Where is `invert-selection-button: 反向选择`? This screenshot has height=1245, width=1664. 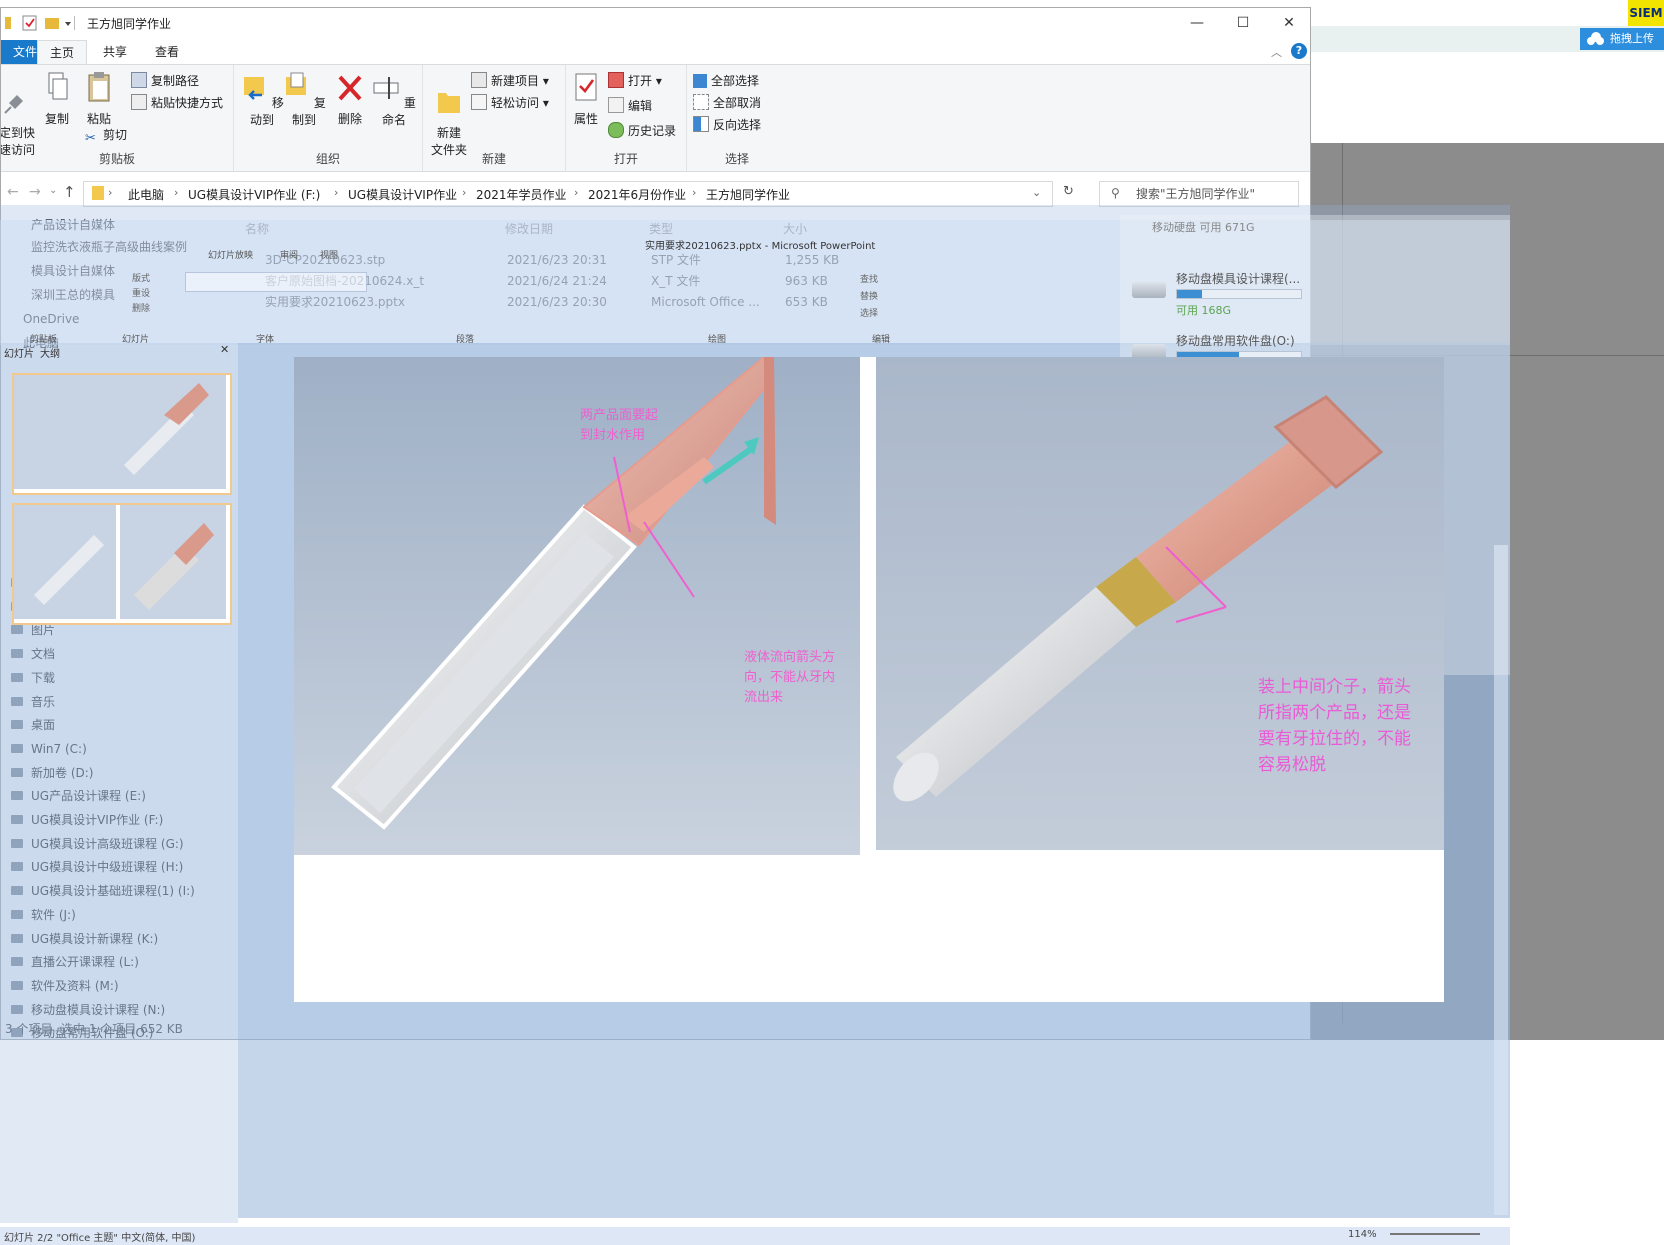
invert-selection-button: 反向选择 is located at coordinates (727, 125).